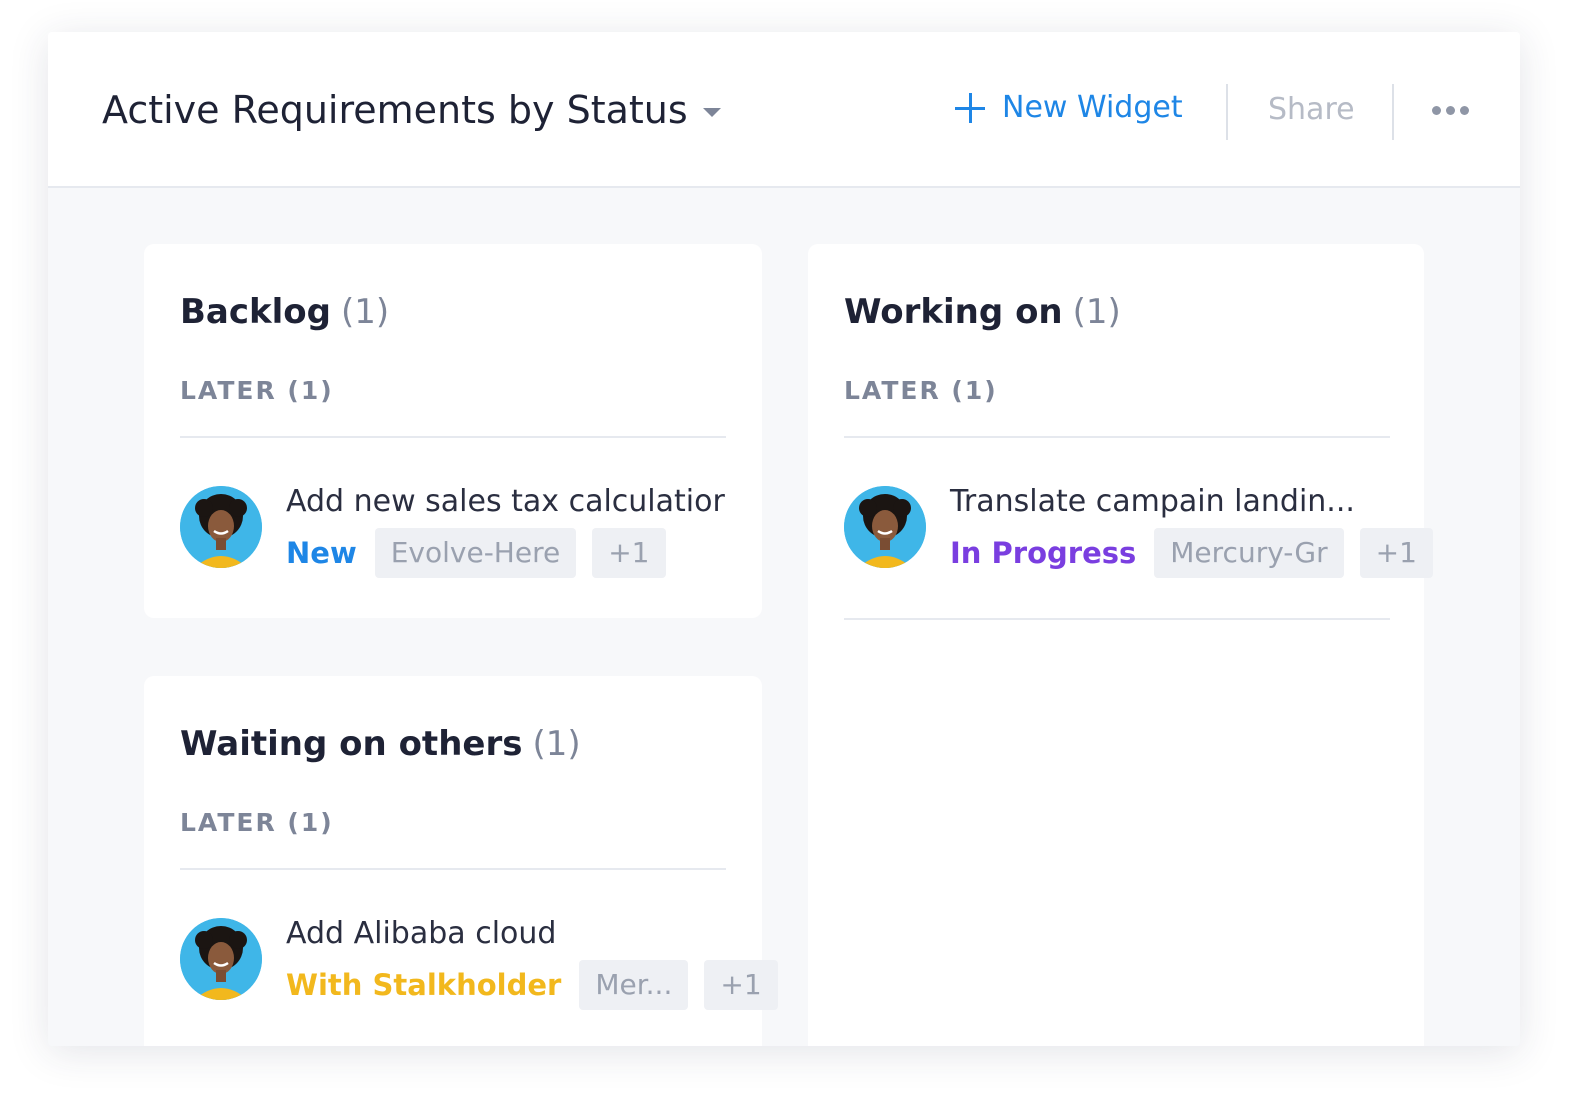 This screenshot has height=1120, width=1584. What do you see at coordinates (424, 985) in the screenshot?
I see `status-badge: With Stalkholder` at bounding box center [424, 985].